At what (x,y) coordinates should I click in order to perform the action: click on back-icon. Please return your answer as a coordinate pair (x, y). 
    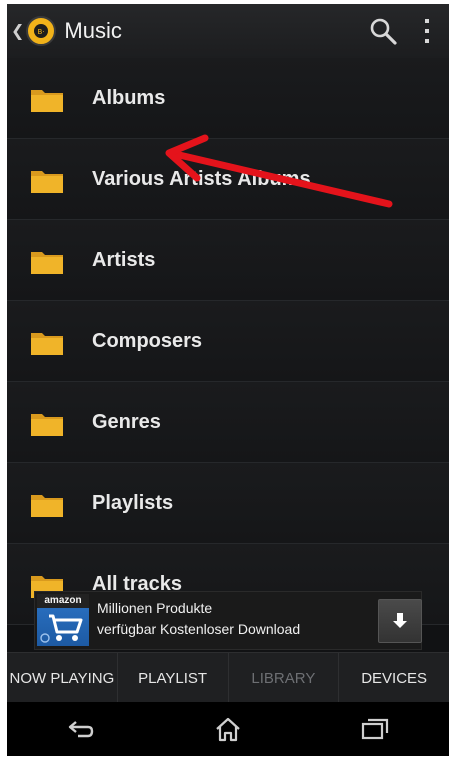
    Looking at the image, I should click on (81, 729).